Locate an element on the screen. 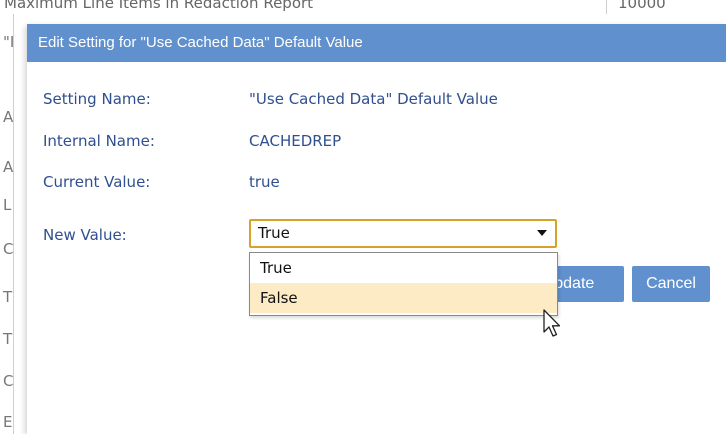 This screenshot has width=726, height=434. new-value-select: True is located at coordinates (403, 233).